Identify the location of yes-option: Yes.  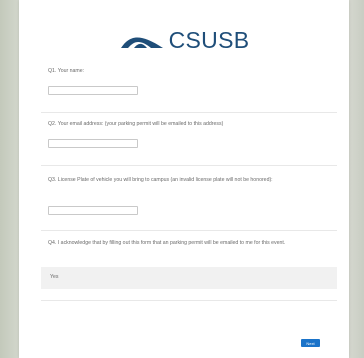
(189, 278).